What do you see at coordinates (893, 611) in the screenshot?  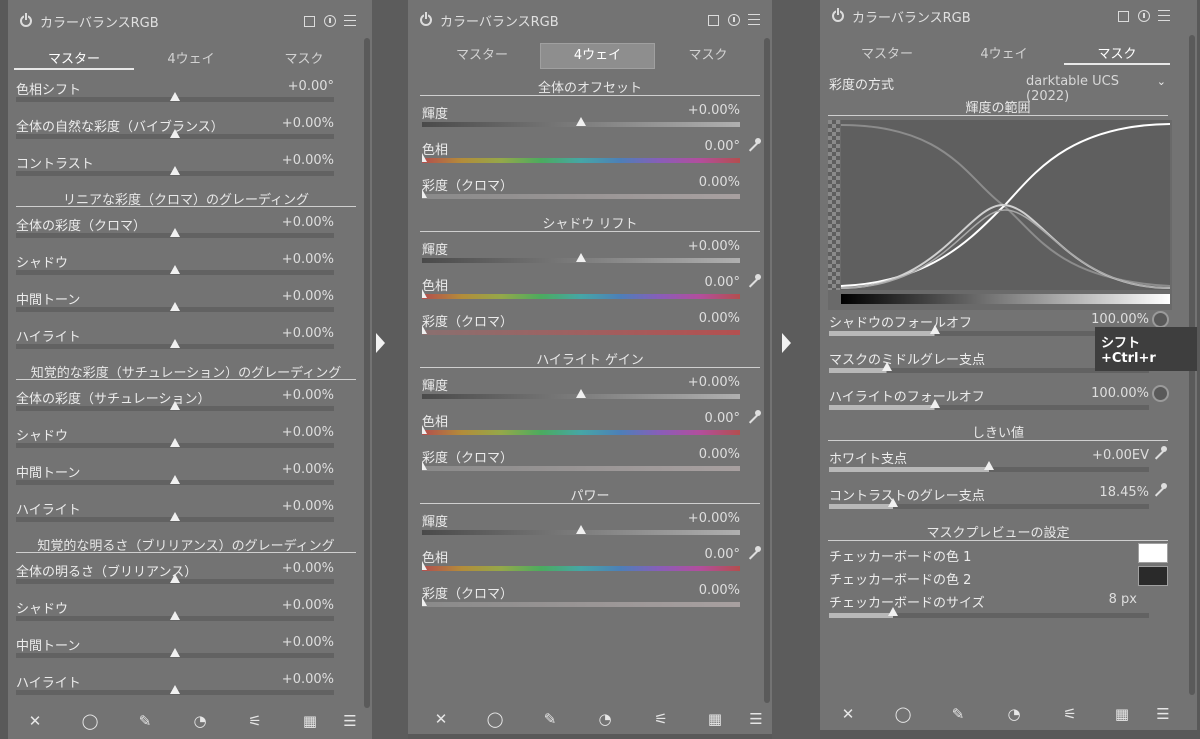 I see `checker-size-marker` at bounding box center [893, 611].